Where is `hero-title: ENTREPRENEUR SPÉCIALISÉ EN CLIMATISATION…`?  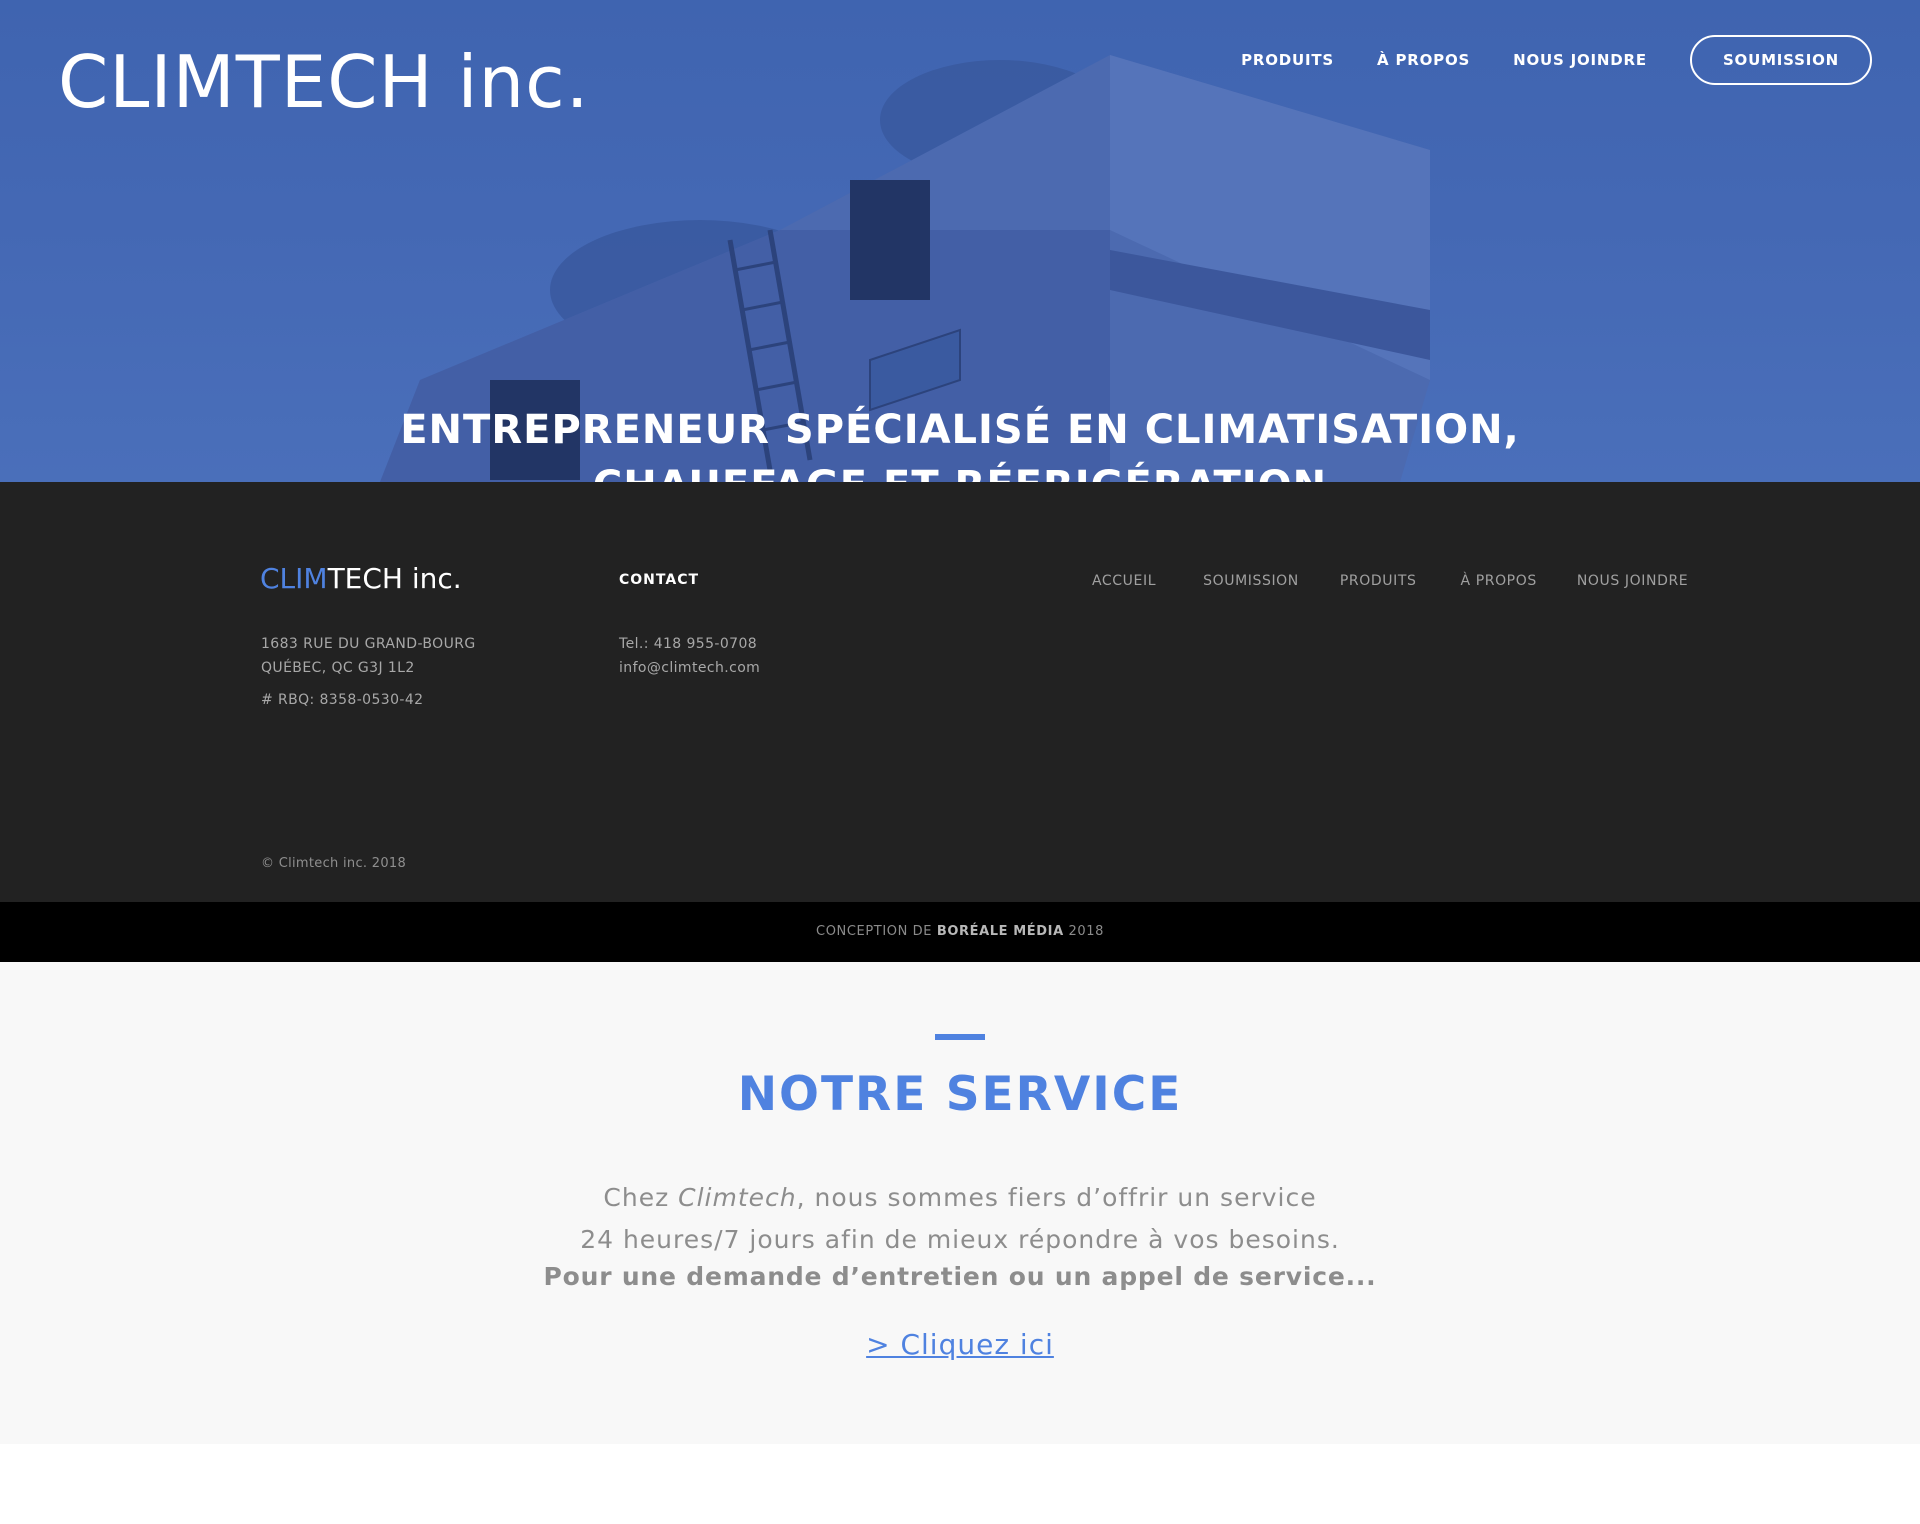 hero-title: ENTREPRENEUR SPÉCIALISÉ EN CLIMATISATION… is located at coordinates (960, 442).